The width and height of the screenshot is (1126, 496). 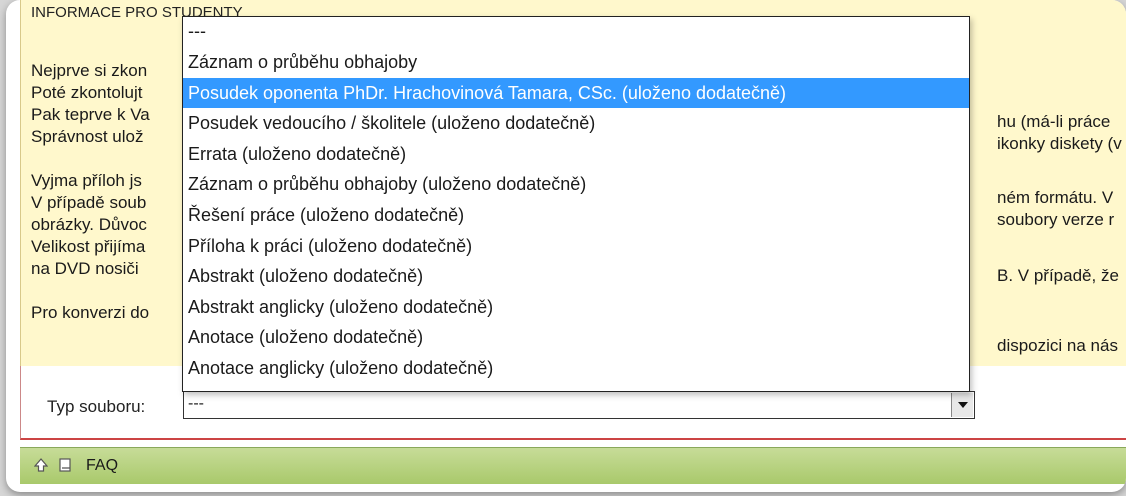 What do you see at coordinates (1055, 197) in the screenshot?
I see `info-fragment: ném formátu. V` at bounding box center [1055, 197].